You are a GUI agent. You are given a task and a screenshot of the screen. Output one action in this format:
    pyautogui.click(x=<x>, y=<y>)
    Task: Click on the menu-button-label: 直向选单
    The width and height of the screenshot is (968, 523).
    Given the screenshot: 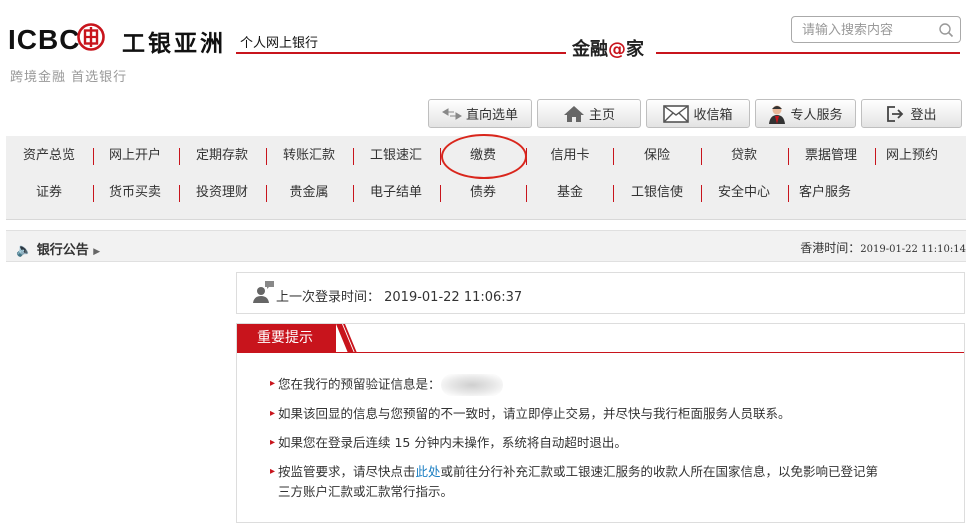 What is the action you would take?
    pyautogui.click(x=491, y=115)
    